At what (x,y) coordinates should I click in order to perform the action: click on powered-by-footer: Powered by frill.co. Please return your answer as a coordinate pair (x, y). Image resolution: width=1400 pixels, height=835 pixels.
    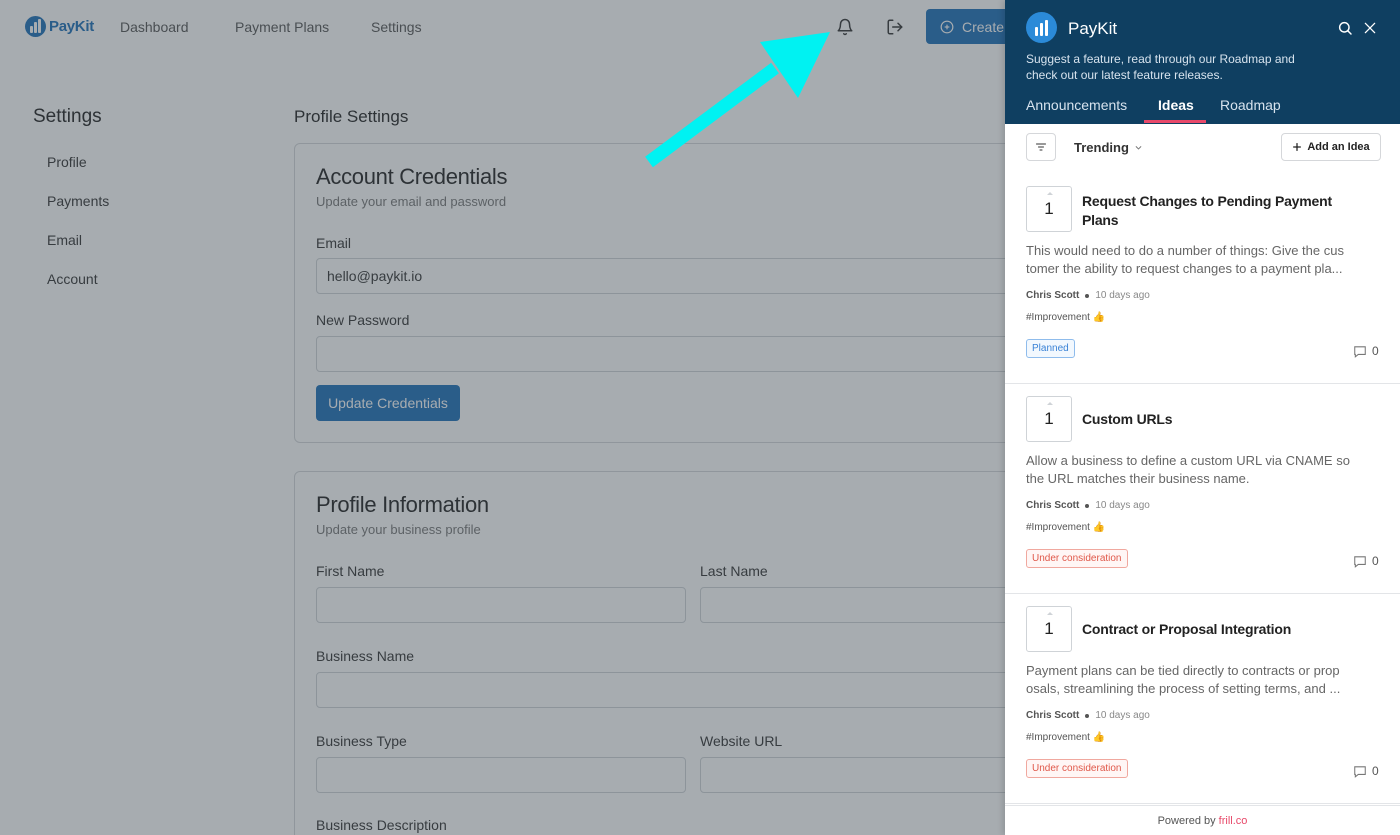
    Looking at the image, I should click on (1202, 820).